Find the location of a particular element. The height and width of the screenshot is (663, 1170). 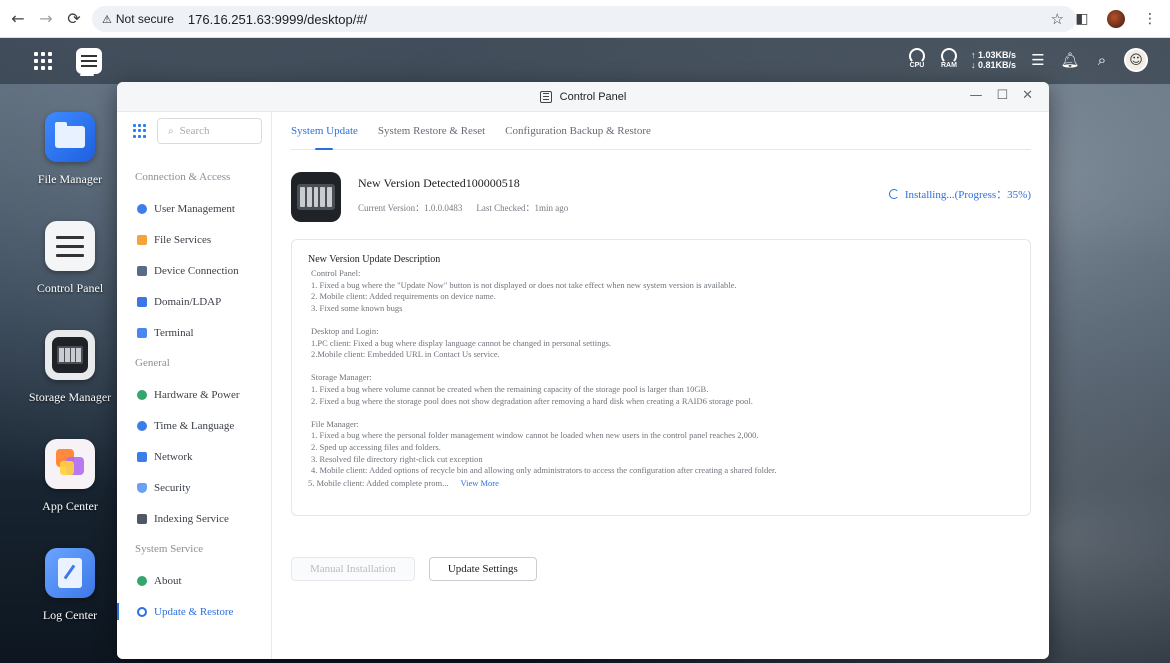

manual-installation-button: Manual Installation is located at coordinates (353, 569).